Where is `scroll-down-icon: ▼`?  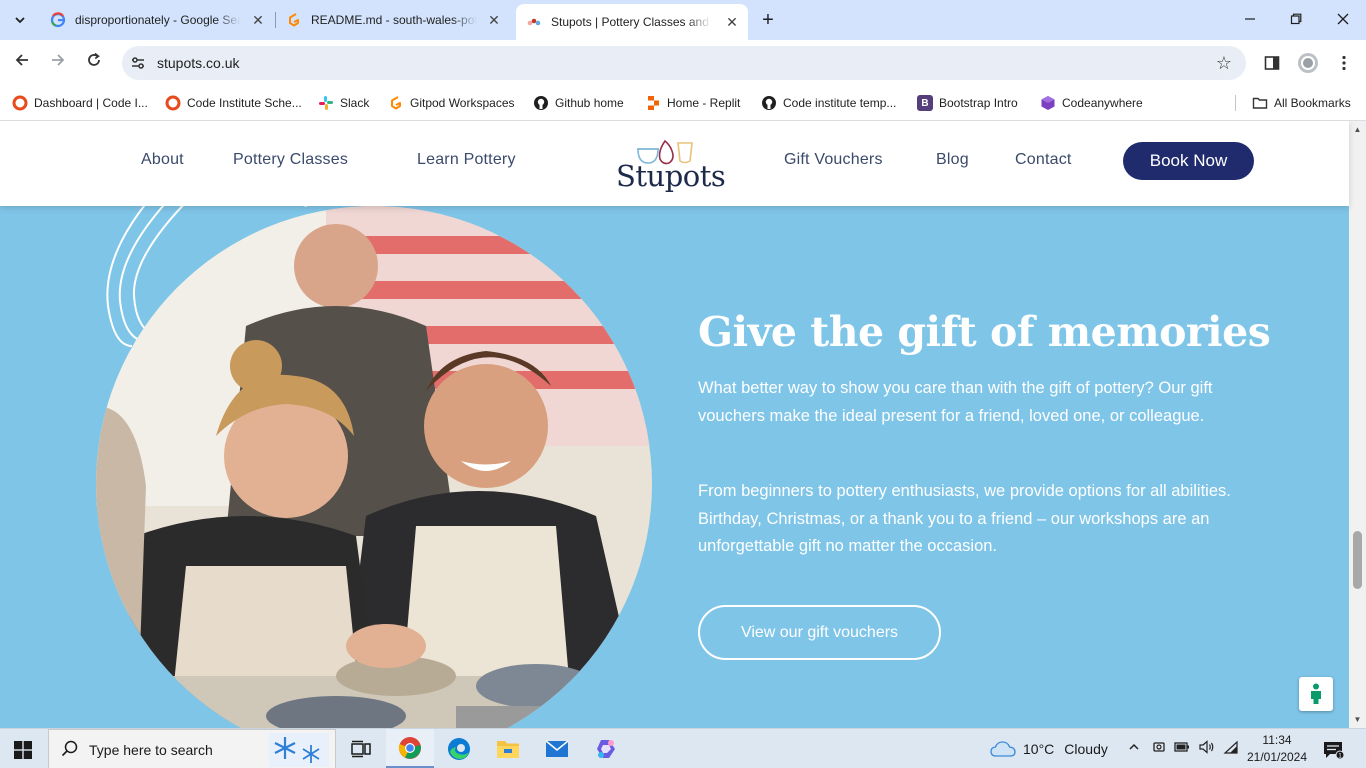 scroll-down-icon: ▼ is located at coordinates (1357, 719).